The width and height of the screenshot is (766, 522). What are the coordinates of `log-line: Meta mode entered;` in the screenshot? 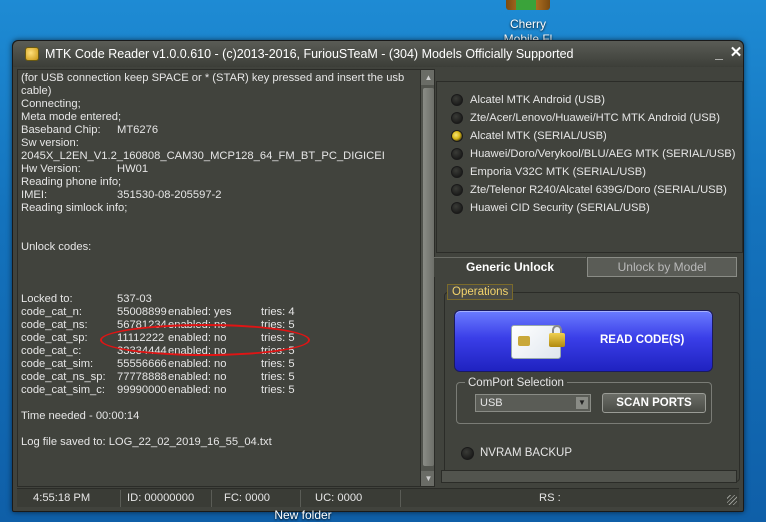 It's located at (71, 117).